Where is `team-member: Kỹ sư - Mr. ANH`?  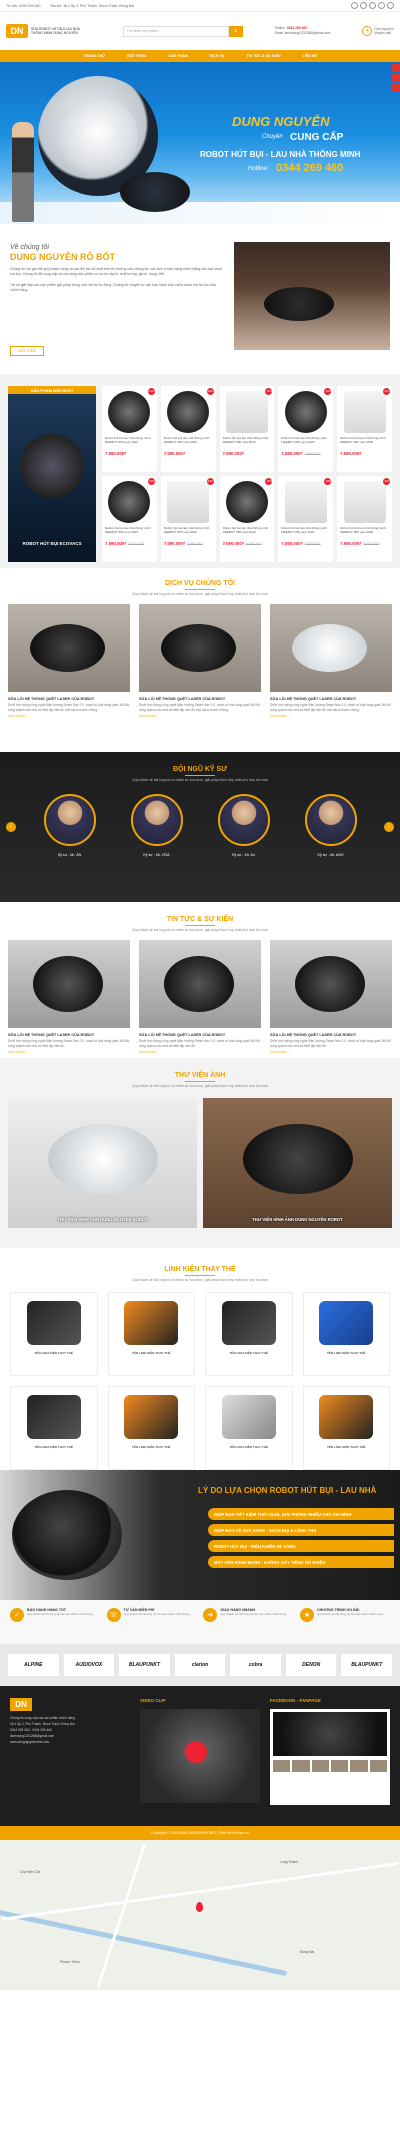 team-member: Kỹ sư - Mr. ANH is located at coordinates (331, 825).